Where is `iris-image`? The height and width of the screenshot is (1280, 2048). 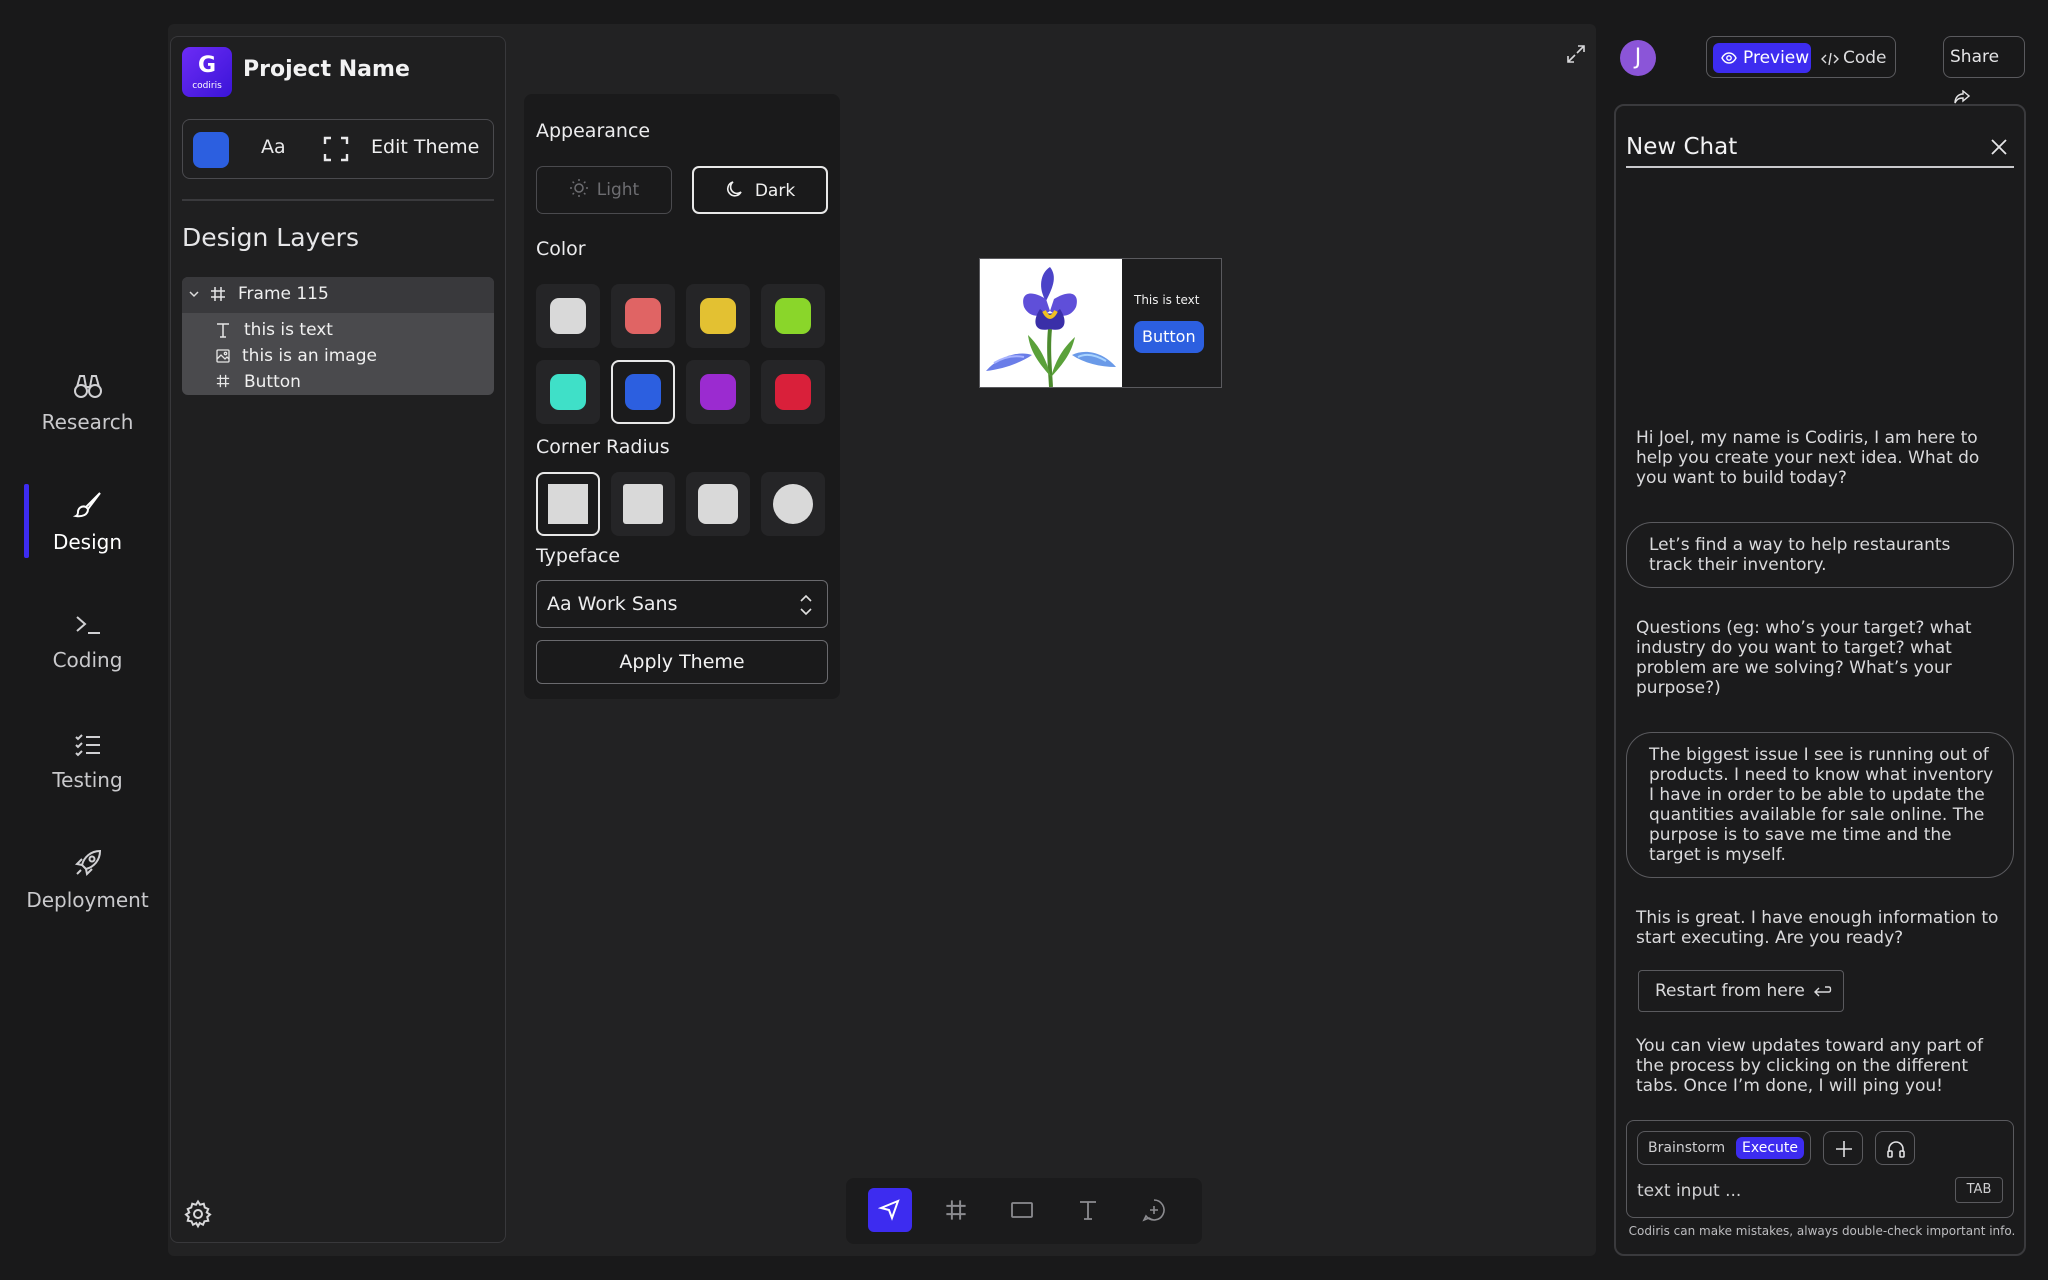 iris-image is located at coordinates (1051, 323).